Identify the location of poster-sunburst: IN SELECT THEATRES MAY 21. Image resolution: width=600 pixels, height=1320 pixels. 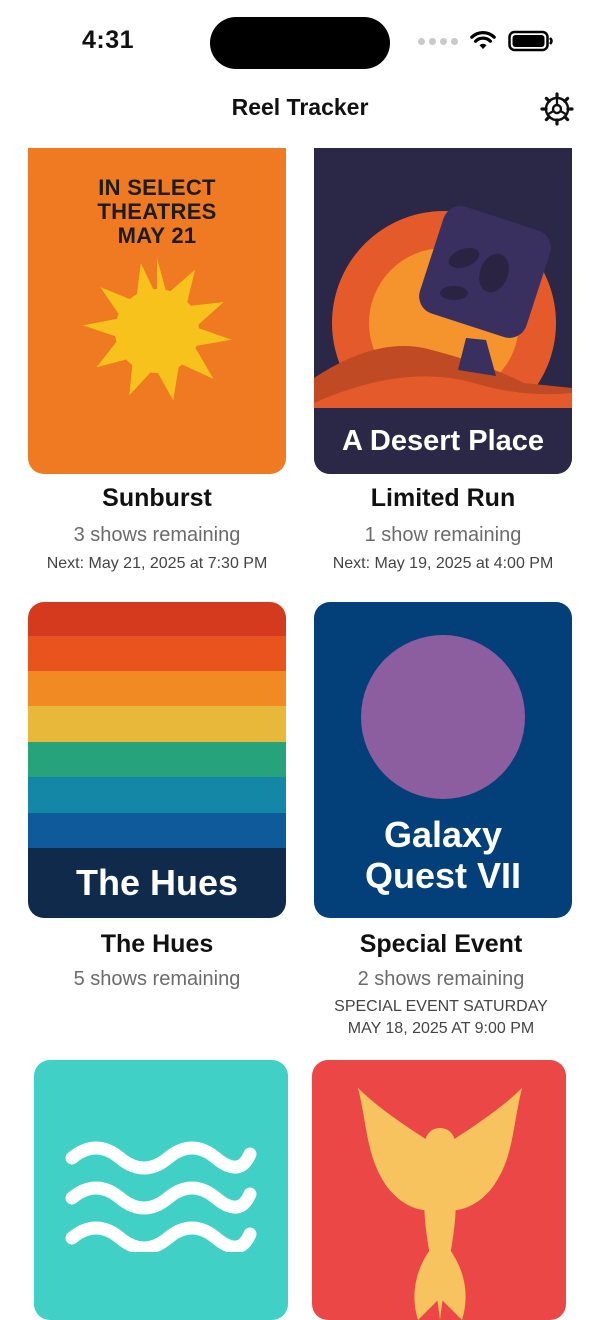
(157, 311).